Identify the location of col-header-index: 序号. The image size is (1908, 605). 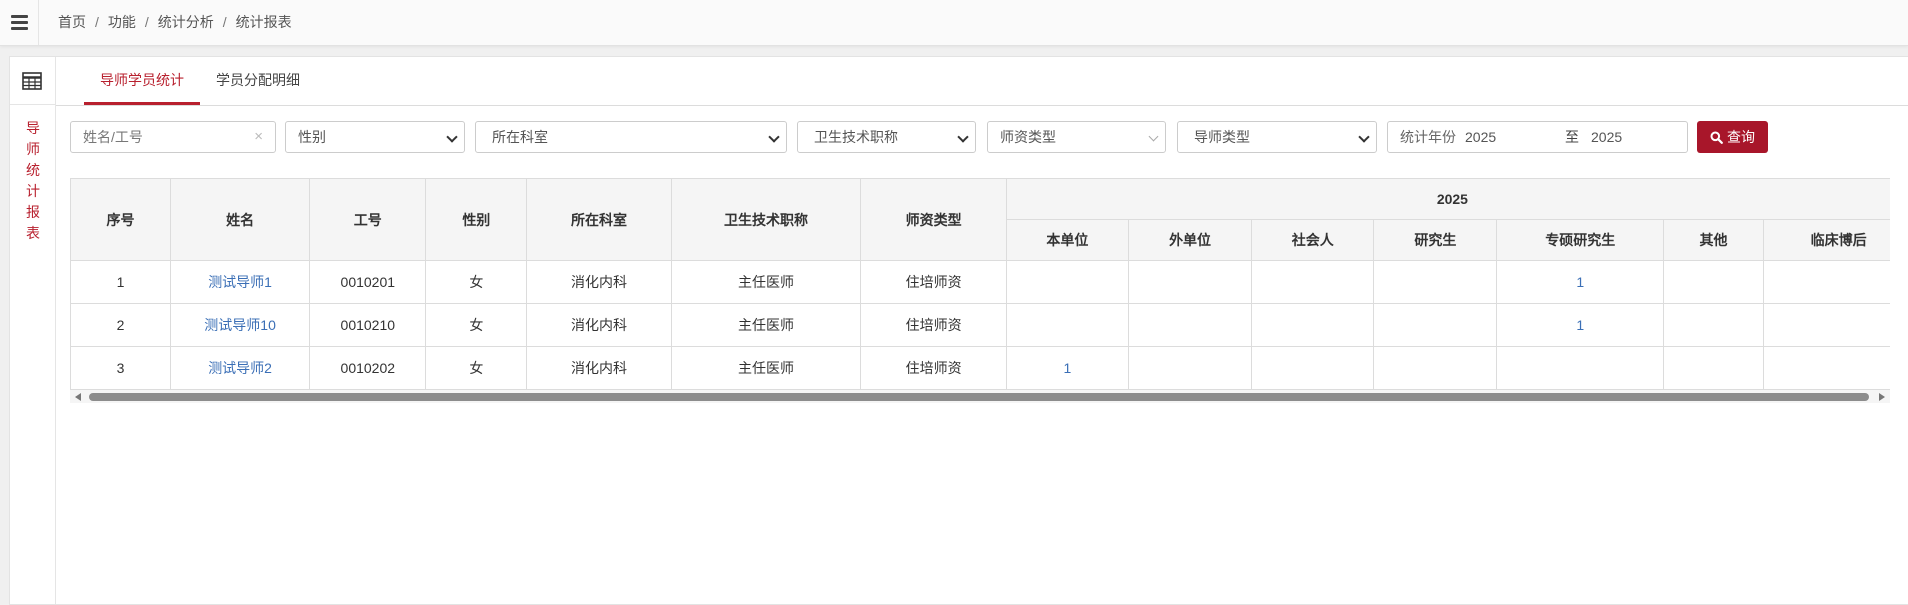
(120, 219).